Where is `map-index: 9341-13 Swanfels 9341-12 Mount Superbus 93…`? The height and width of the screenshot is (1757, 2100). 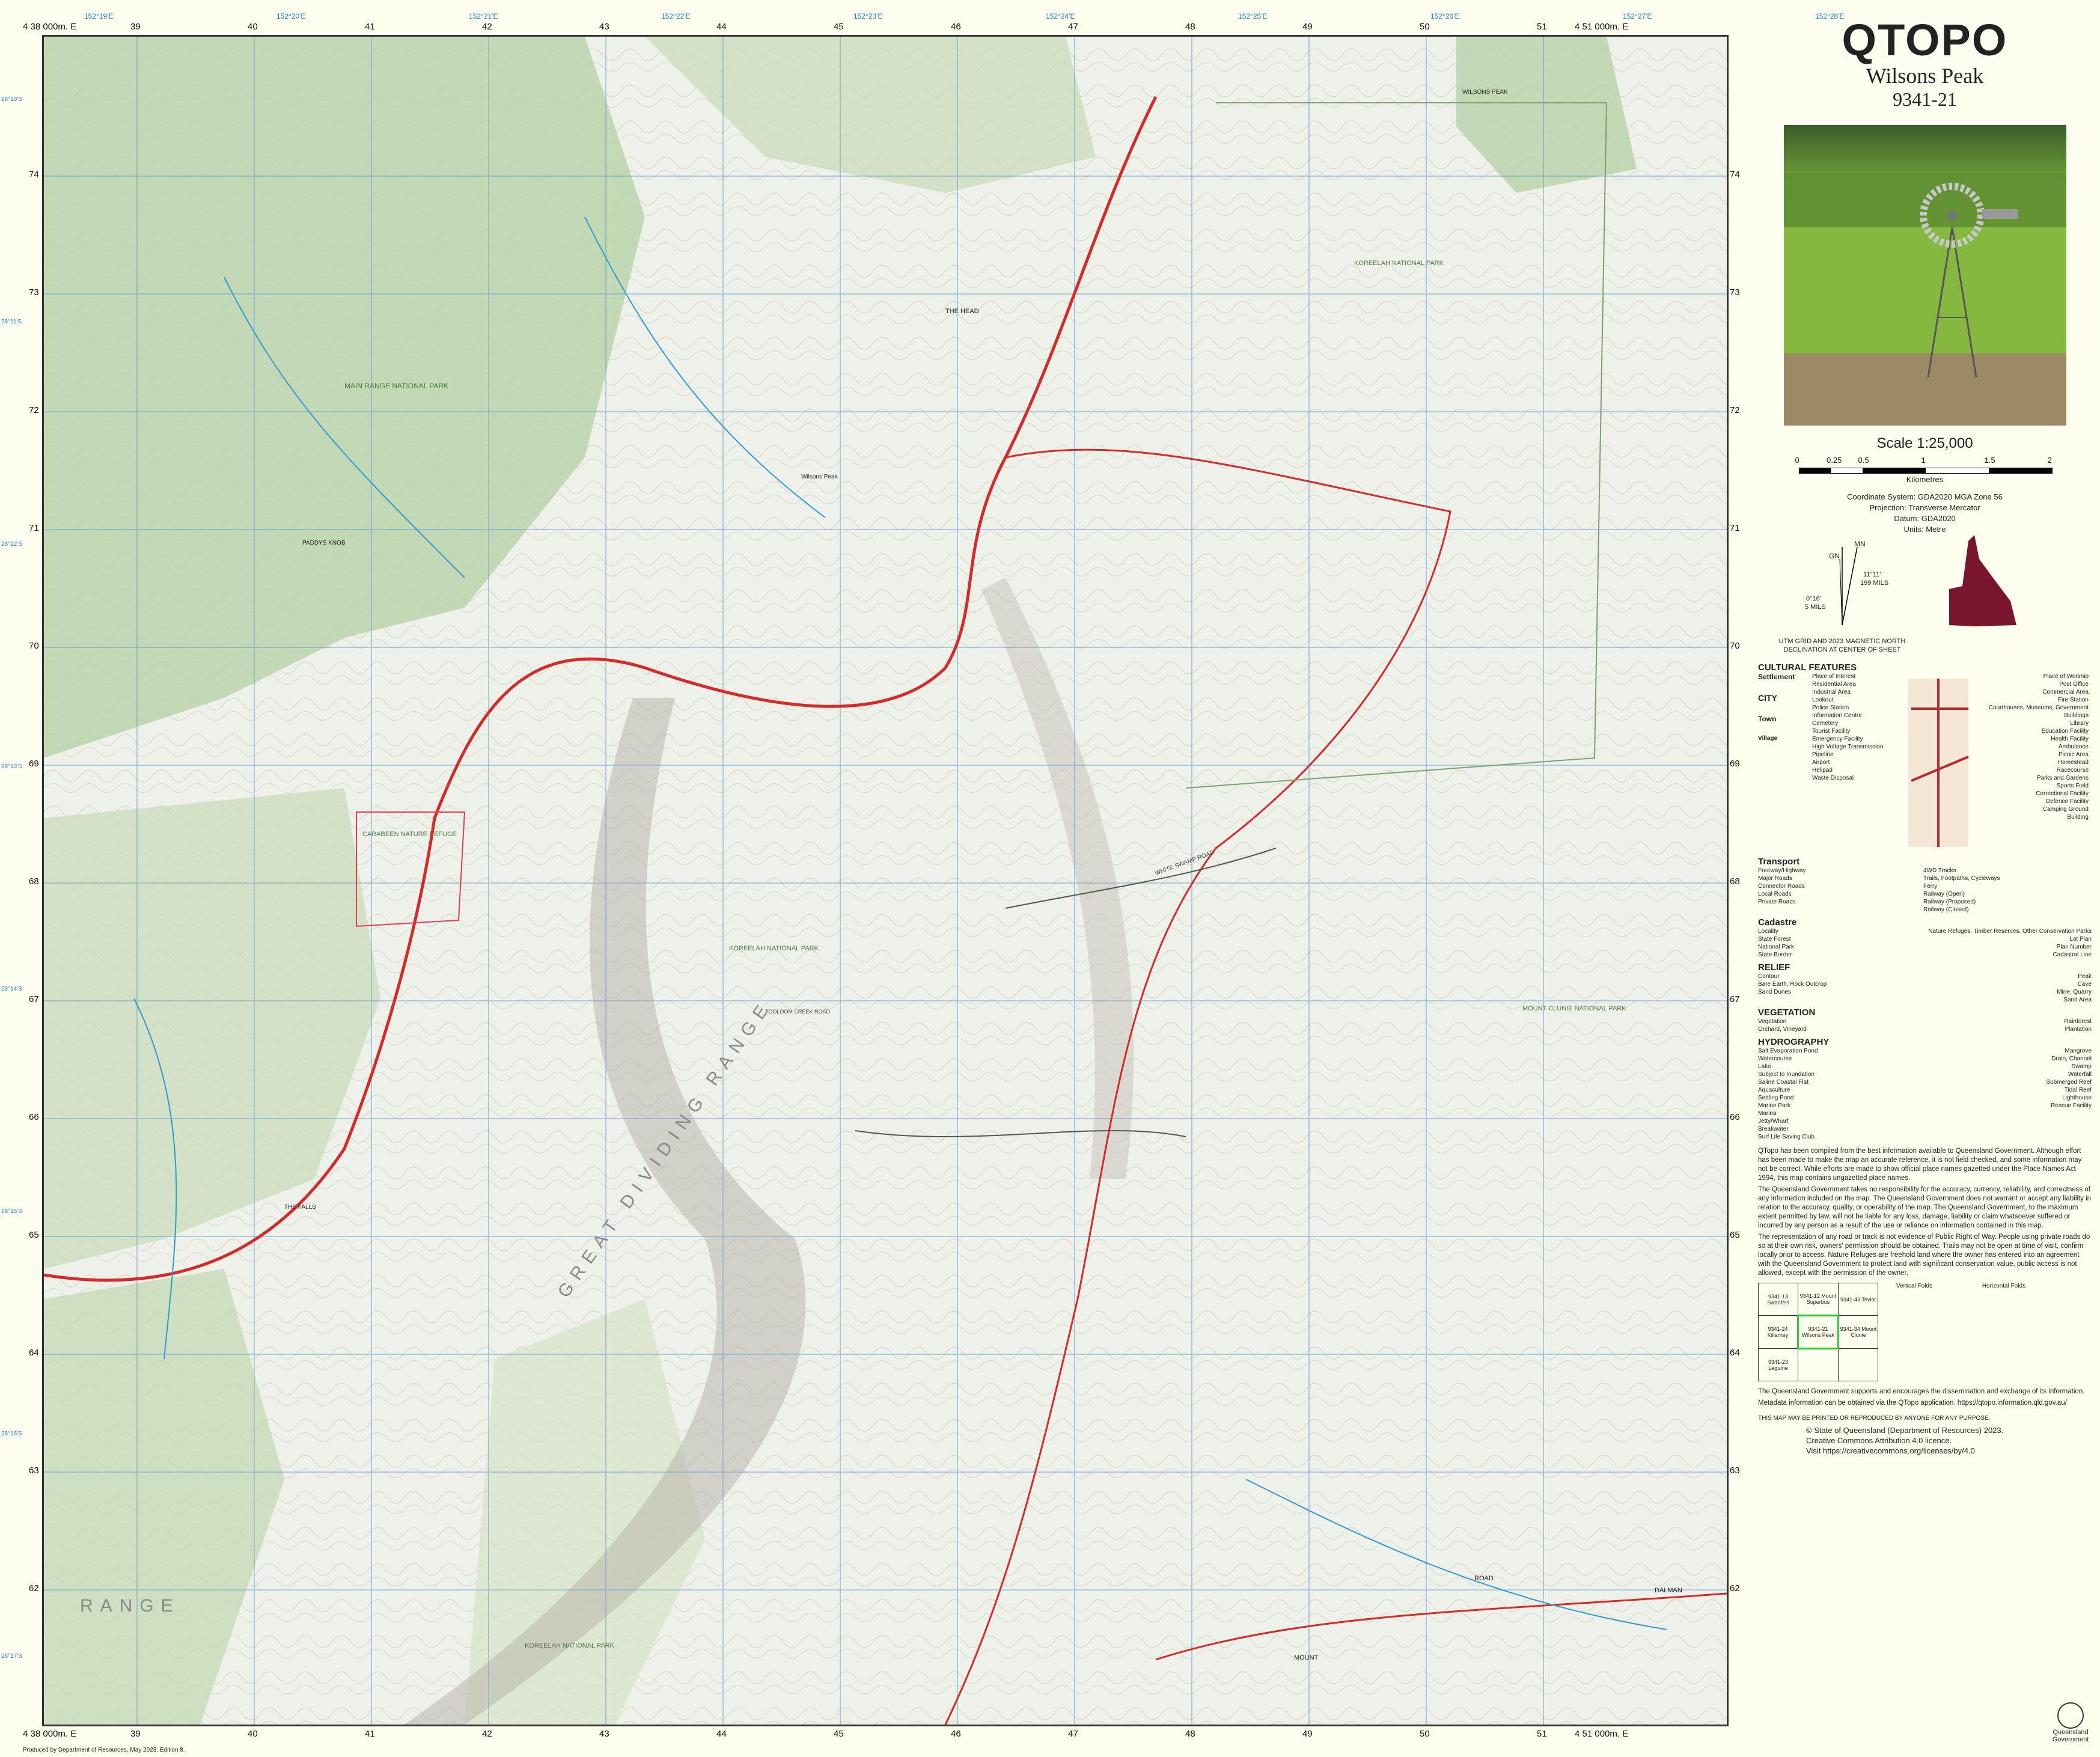 map-index: 9341-13 Swanfels 9341-12 Mount Superbus 93… is located at coordinates (1925, 1332).